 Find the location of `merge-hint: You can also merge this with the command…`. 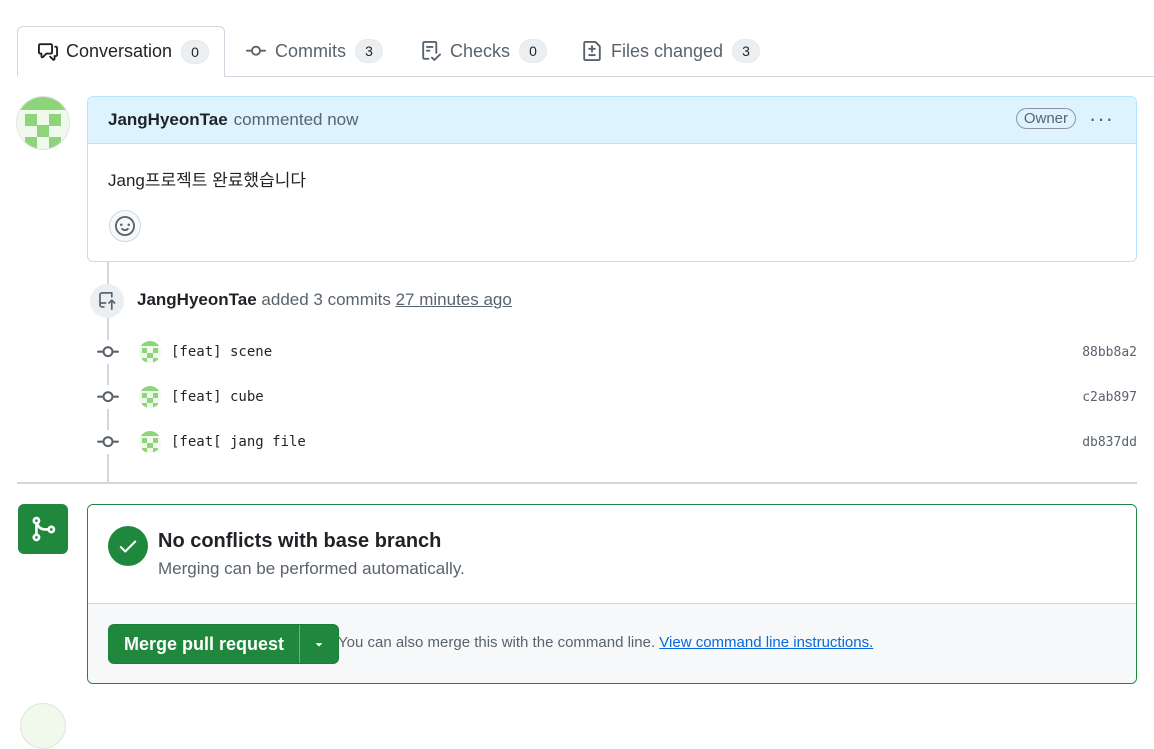

merge-hint: You can also merge this with the command… is located at coordinates (605, 642).